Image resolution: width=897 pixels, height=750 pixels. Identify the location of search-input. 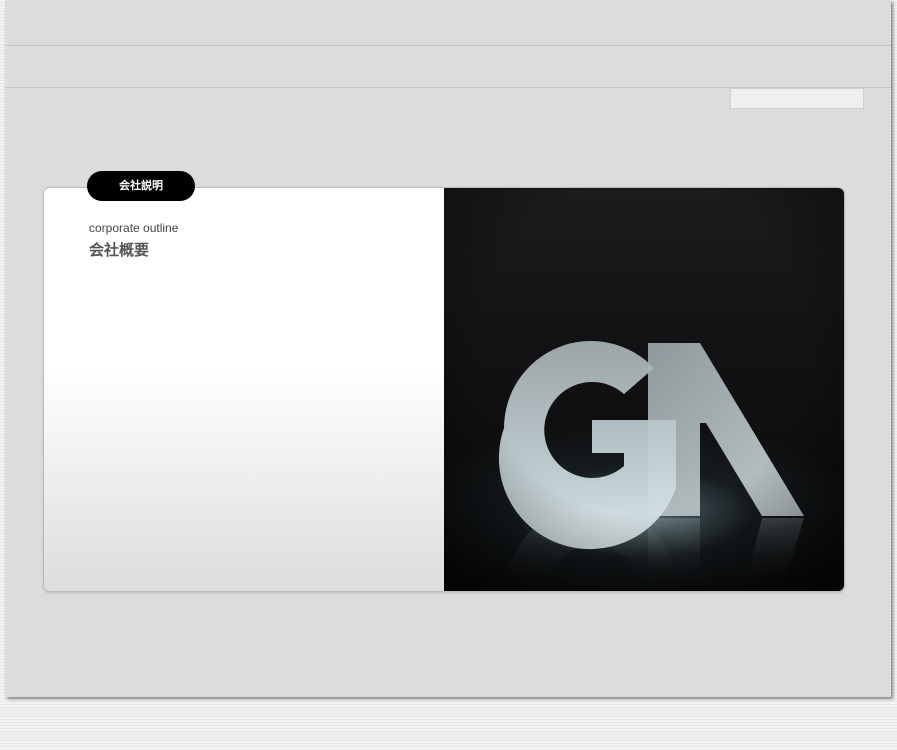
(797, 98).